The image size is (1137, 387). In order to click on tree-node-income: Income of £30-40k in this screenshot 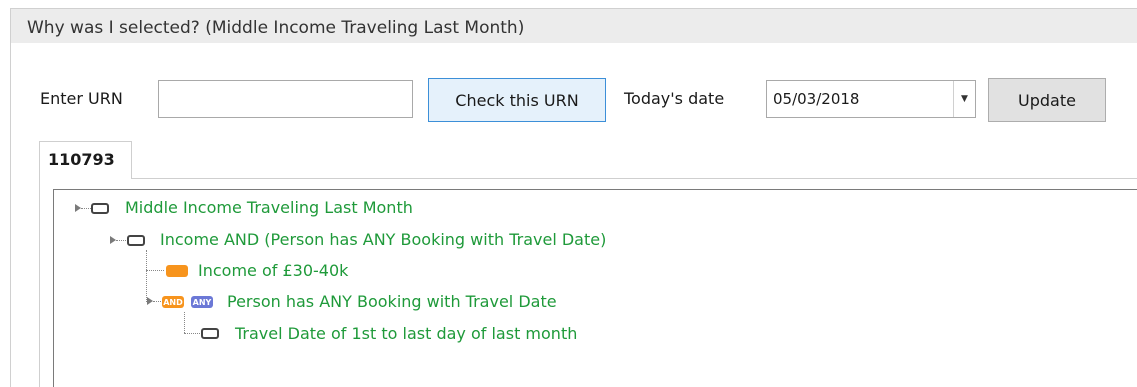, I will do `click(273, 270)`.